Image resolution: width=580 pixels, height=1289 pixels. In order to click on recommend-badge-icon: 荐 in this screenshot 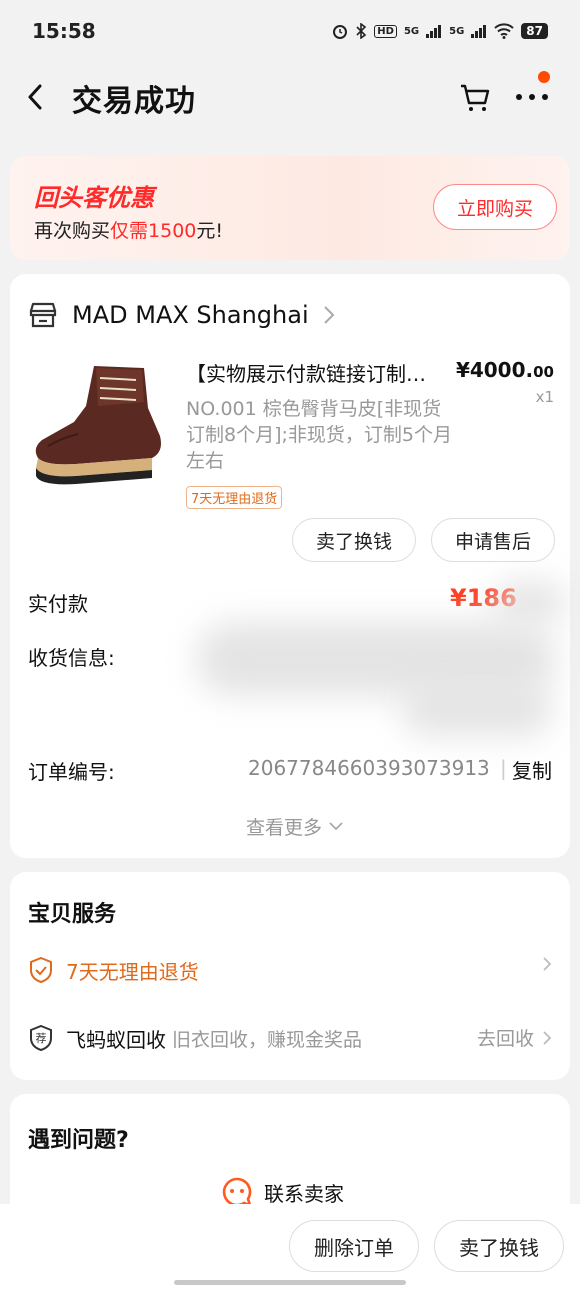, I will do `click(41, 1038)`.